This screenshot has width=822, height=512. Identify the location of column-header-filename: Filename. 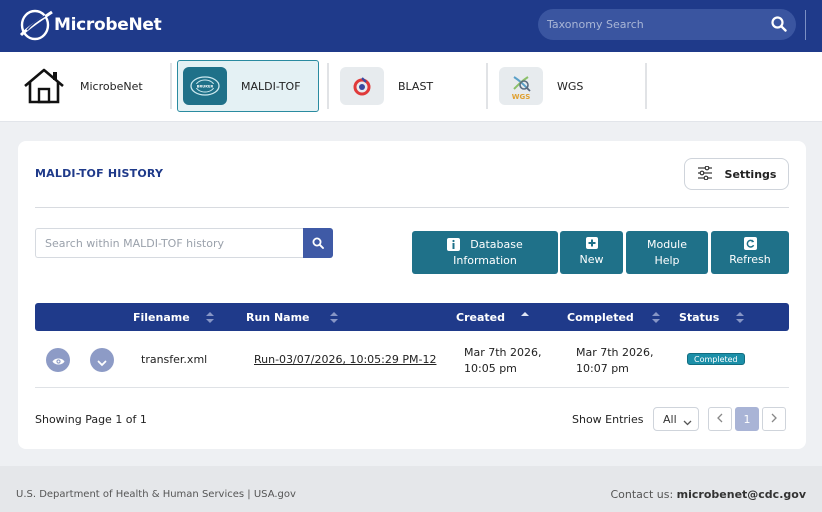
(161, 317).